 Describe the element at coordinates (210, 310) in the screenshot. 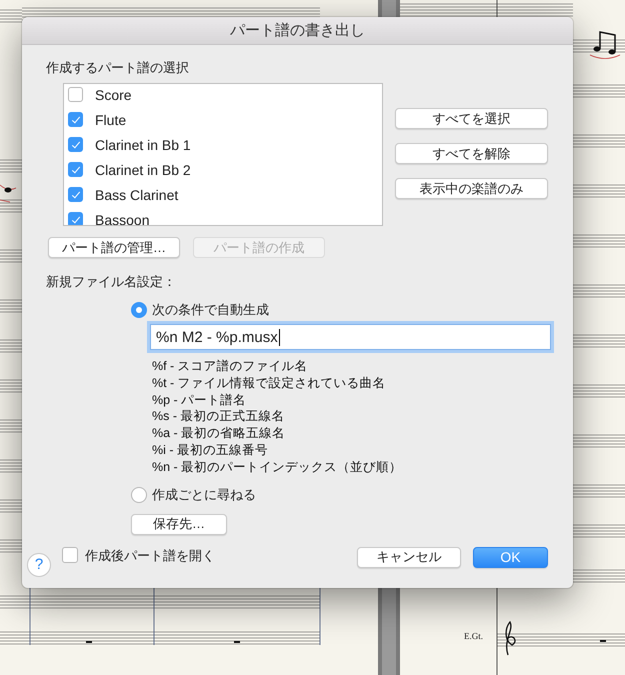

I see `radio-label: 次の条件で自動生成` at that location.